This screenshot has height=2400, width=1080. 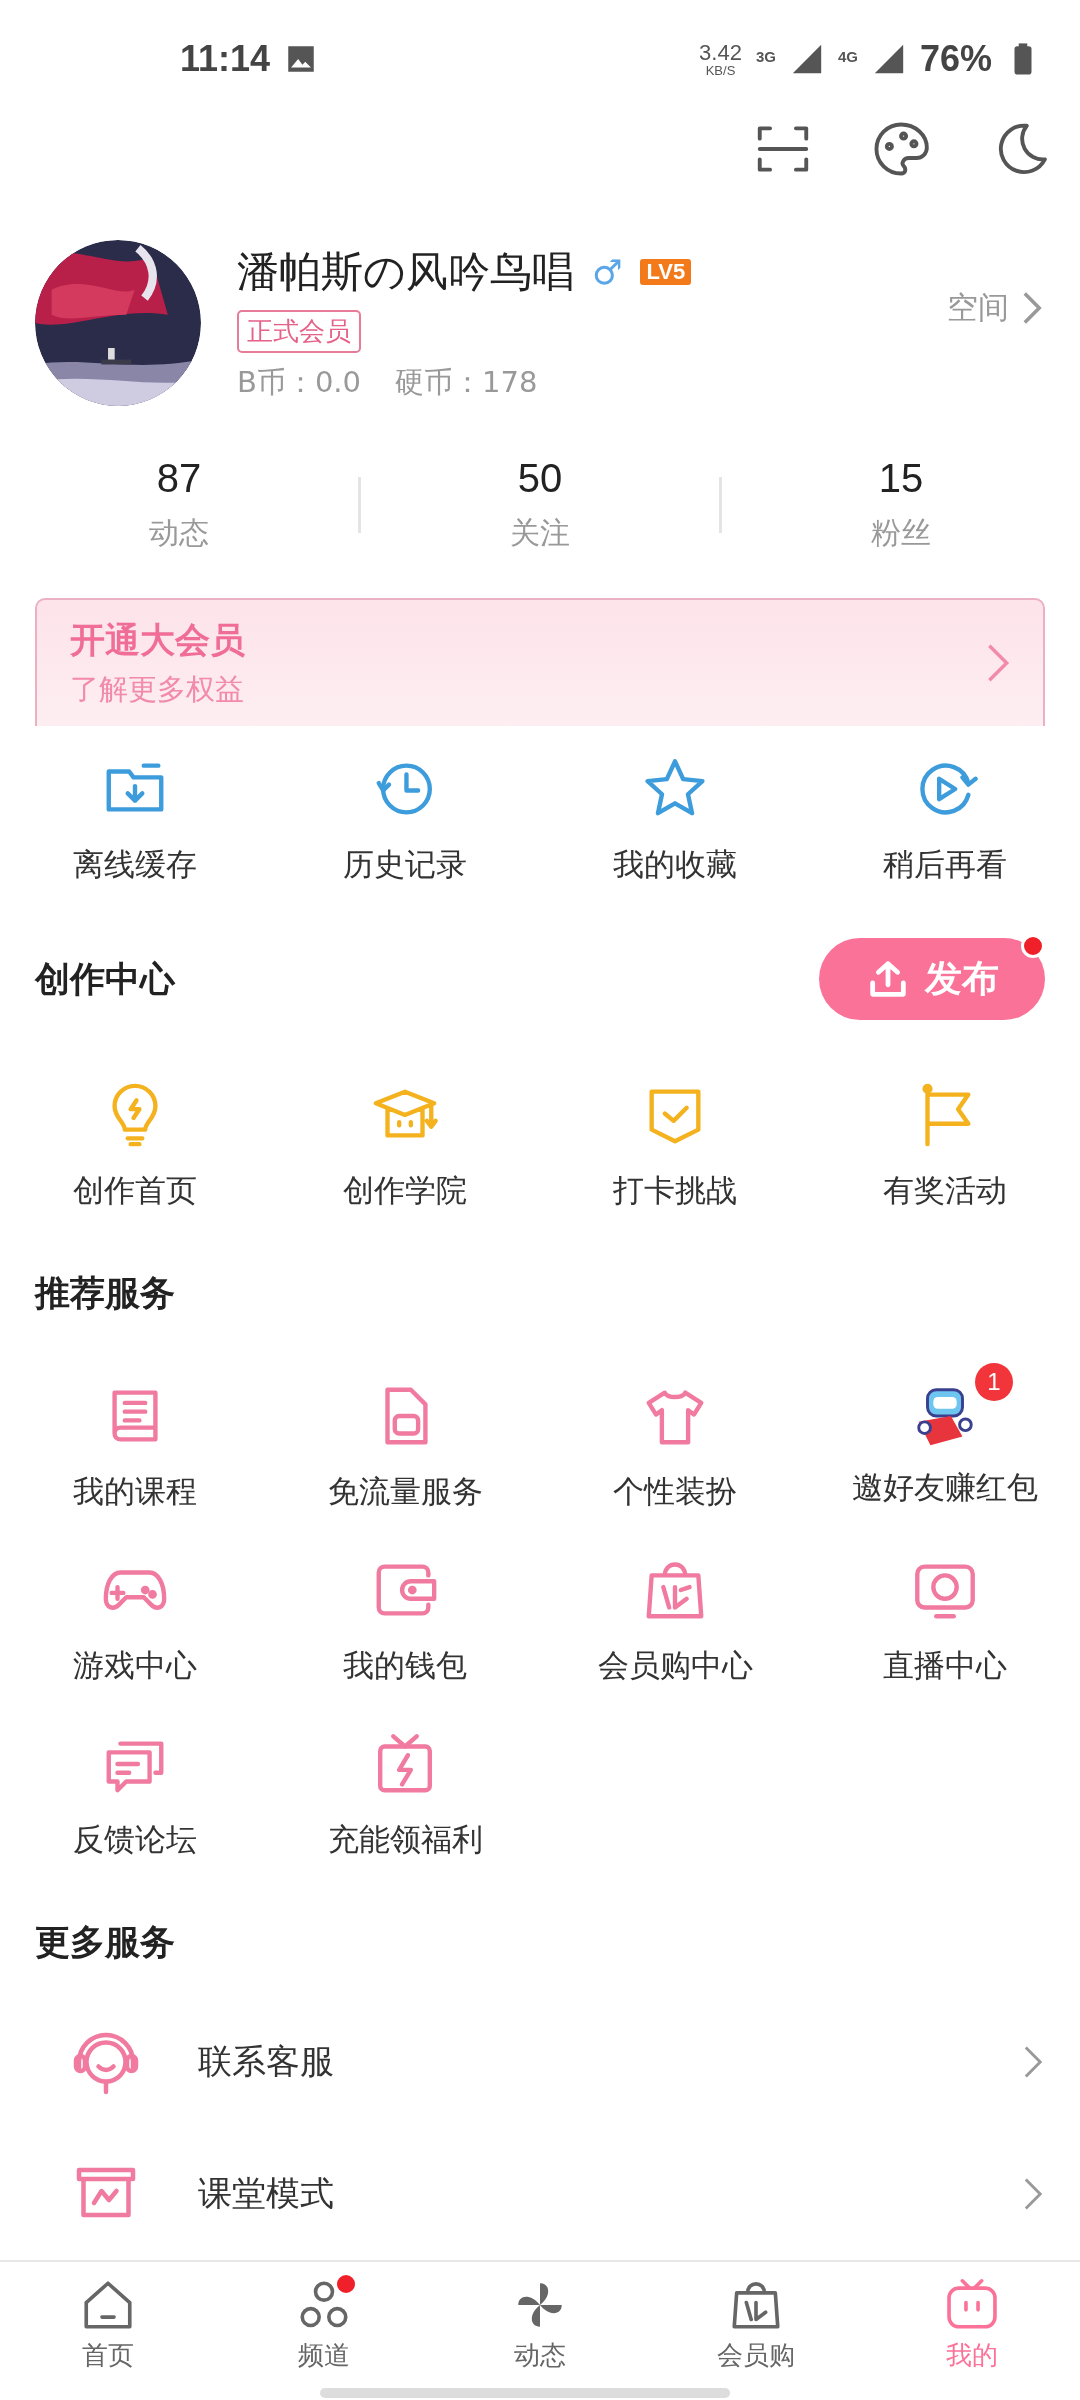 What do you see at coordinates (994, 1382) in the screenshot?
I see `notification-badge: 1` at bounding box center [994, 1382].